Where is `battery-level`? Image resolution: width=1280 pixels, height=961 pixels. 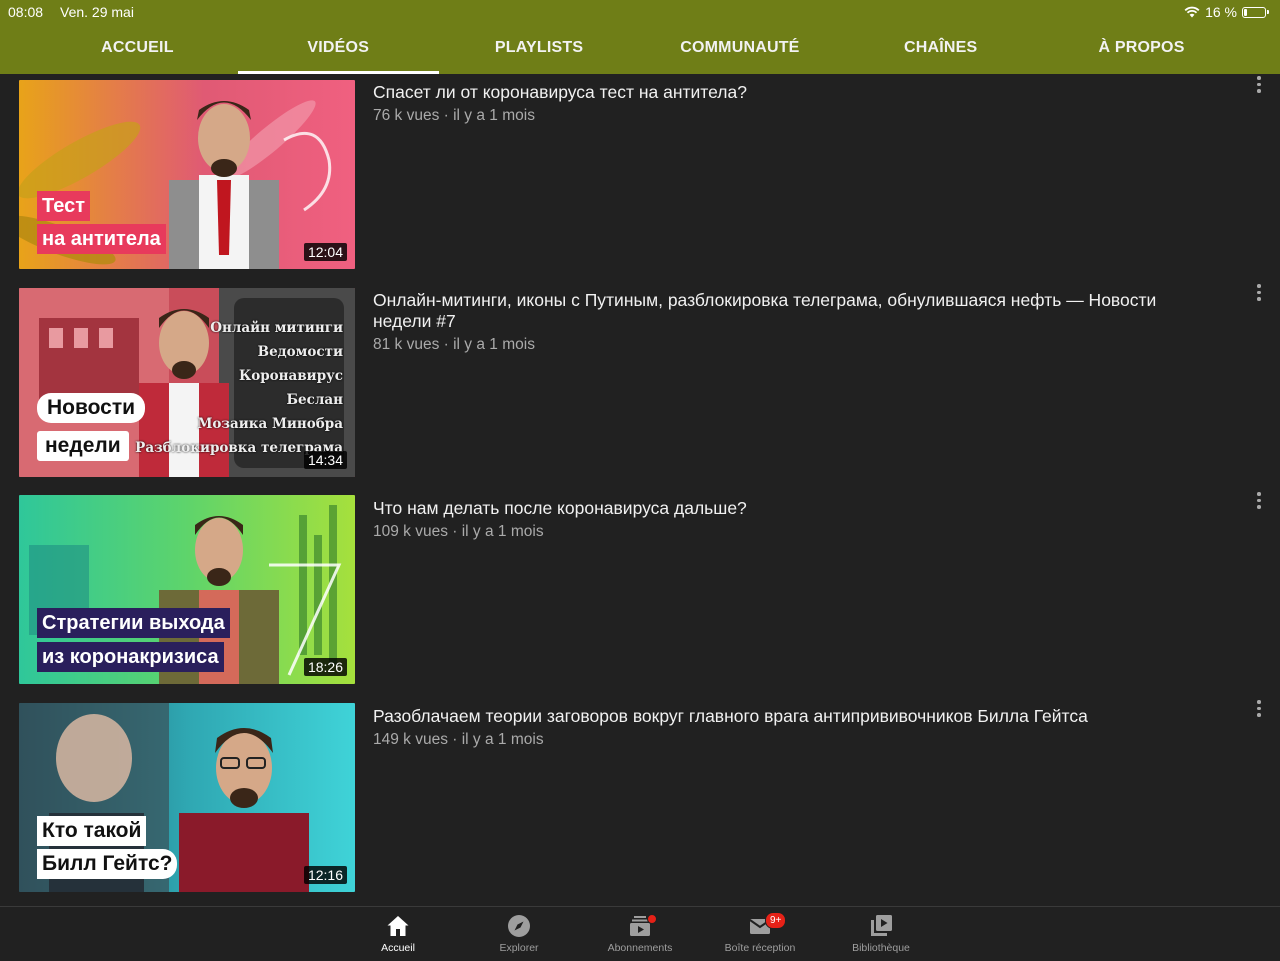 battery-level is located at coordinates (1245, 12).